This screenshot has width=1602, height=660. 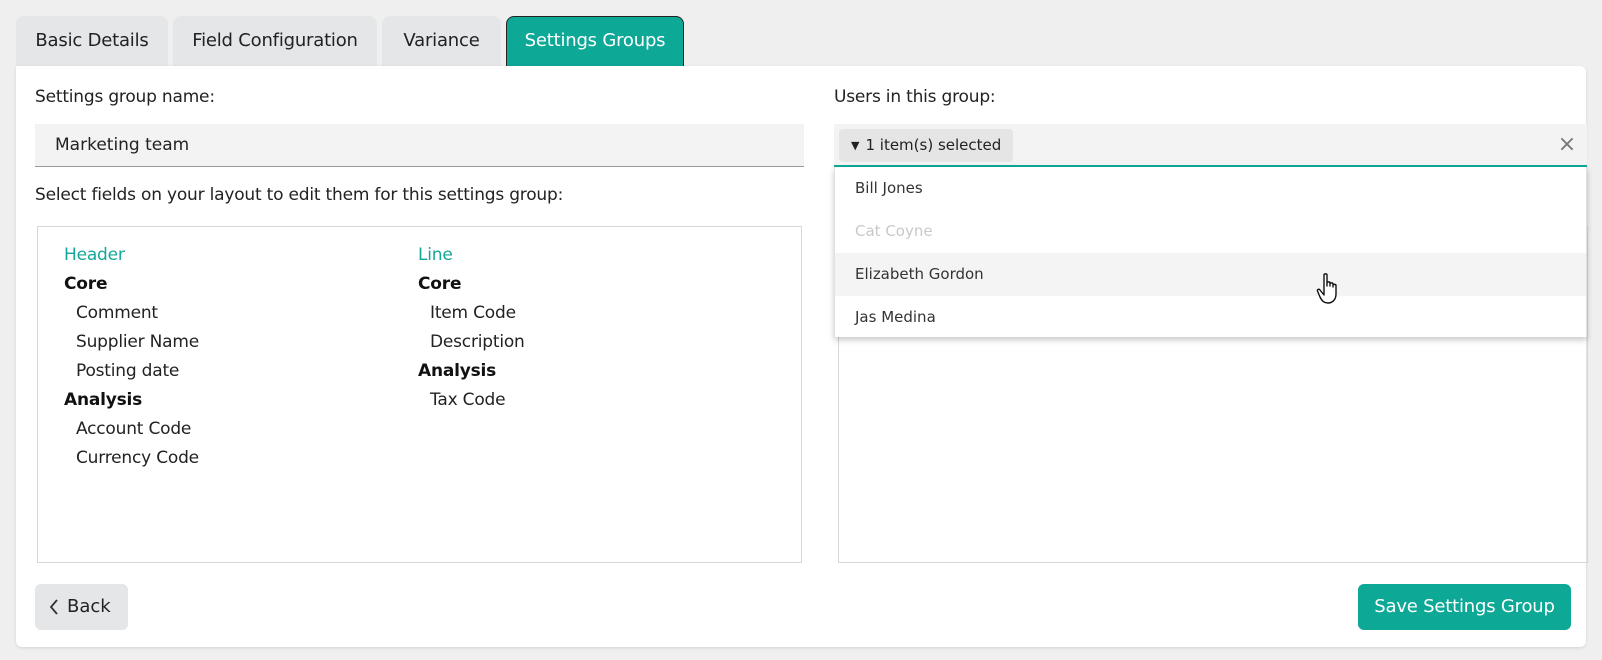 What do you see at coordinates (131, 313) in the screenshot?
I see `field-comment: Comment` at bounding box center [131, 313].